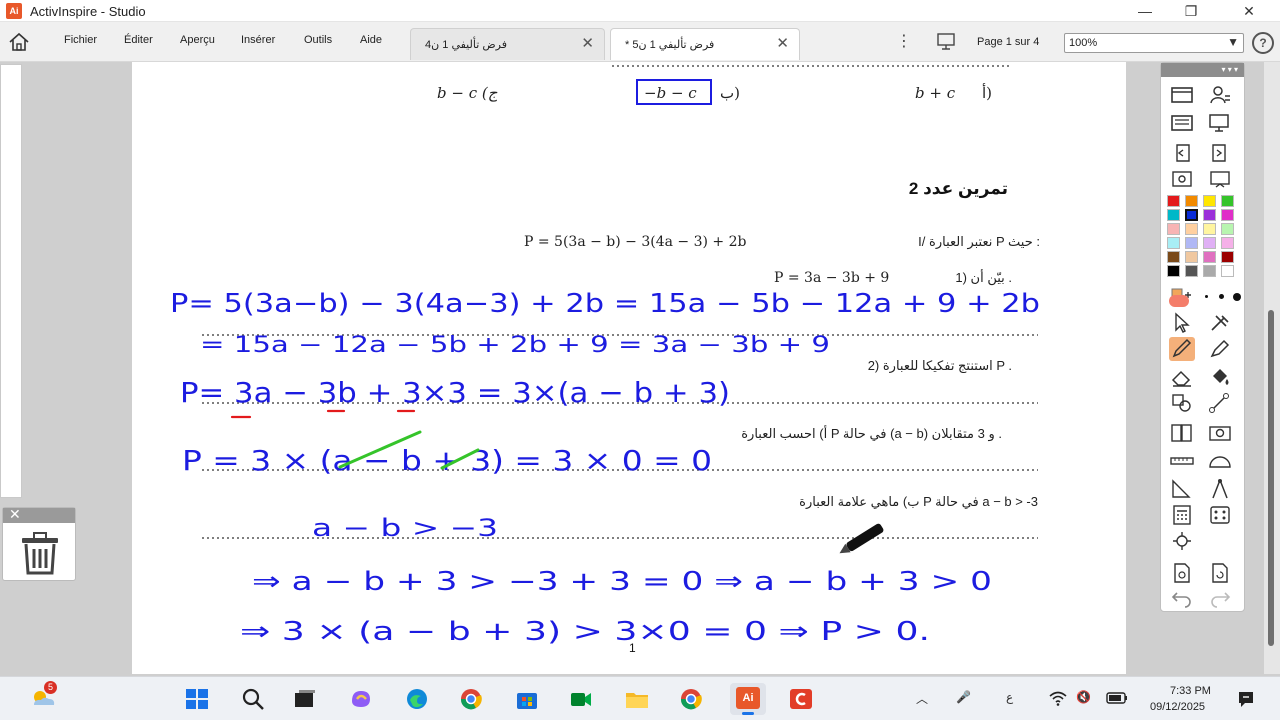 The image size is (1280, 720). Describe the element at coordinates (507, 44) in the screenshot. I see `tab-document-1: فرض تأليفي 1 ن4 ✕` at that location.